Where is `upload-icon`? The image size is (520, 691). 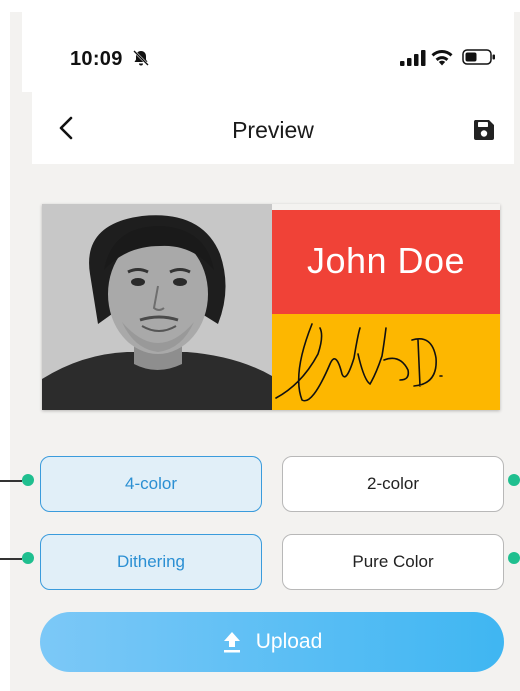
upload-icon is located at coordinates (231, 642).